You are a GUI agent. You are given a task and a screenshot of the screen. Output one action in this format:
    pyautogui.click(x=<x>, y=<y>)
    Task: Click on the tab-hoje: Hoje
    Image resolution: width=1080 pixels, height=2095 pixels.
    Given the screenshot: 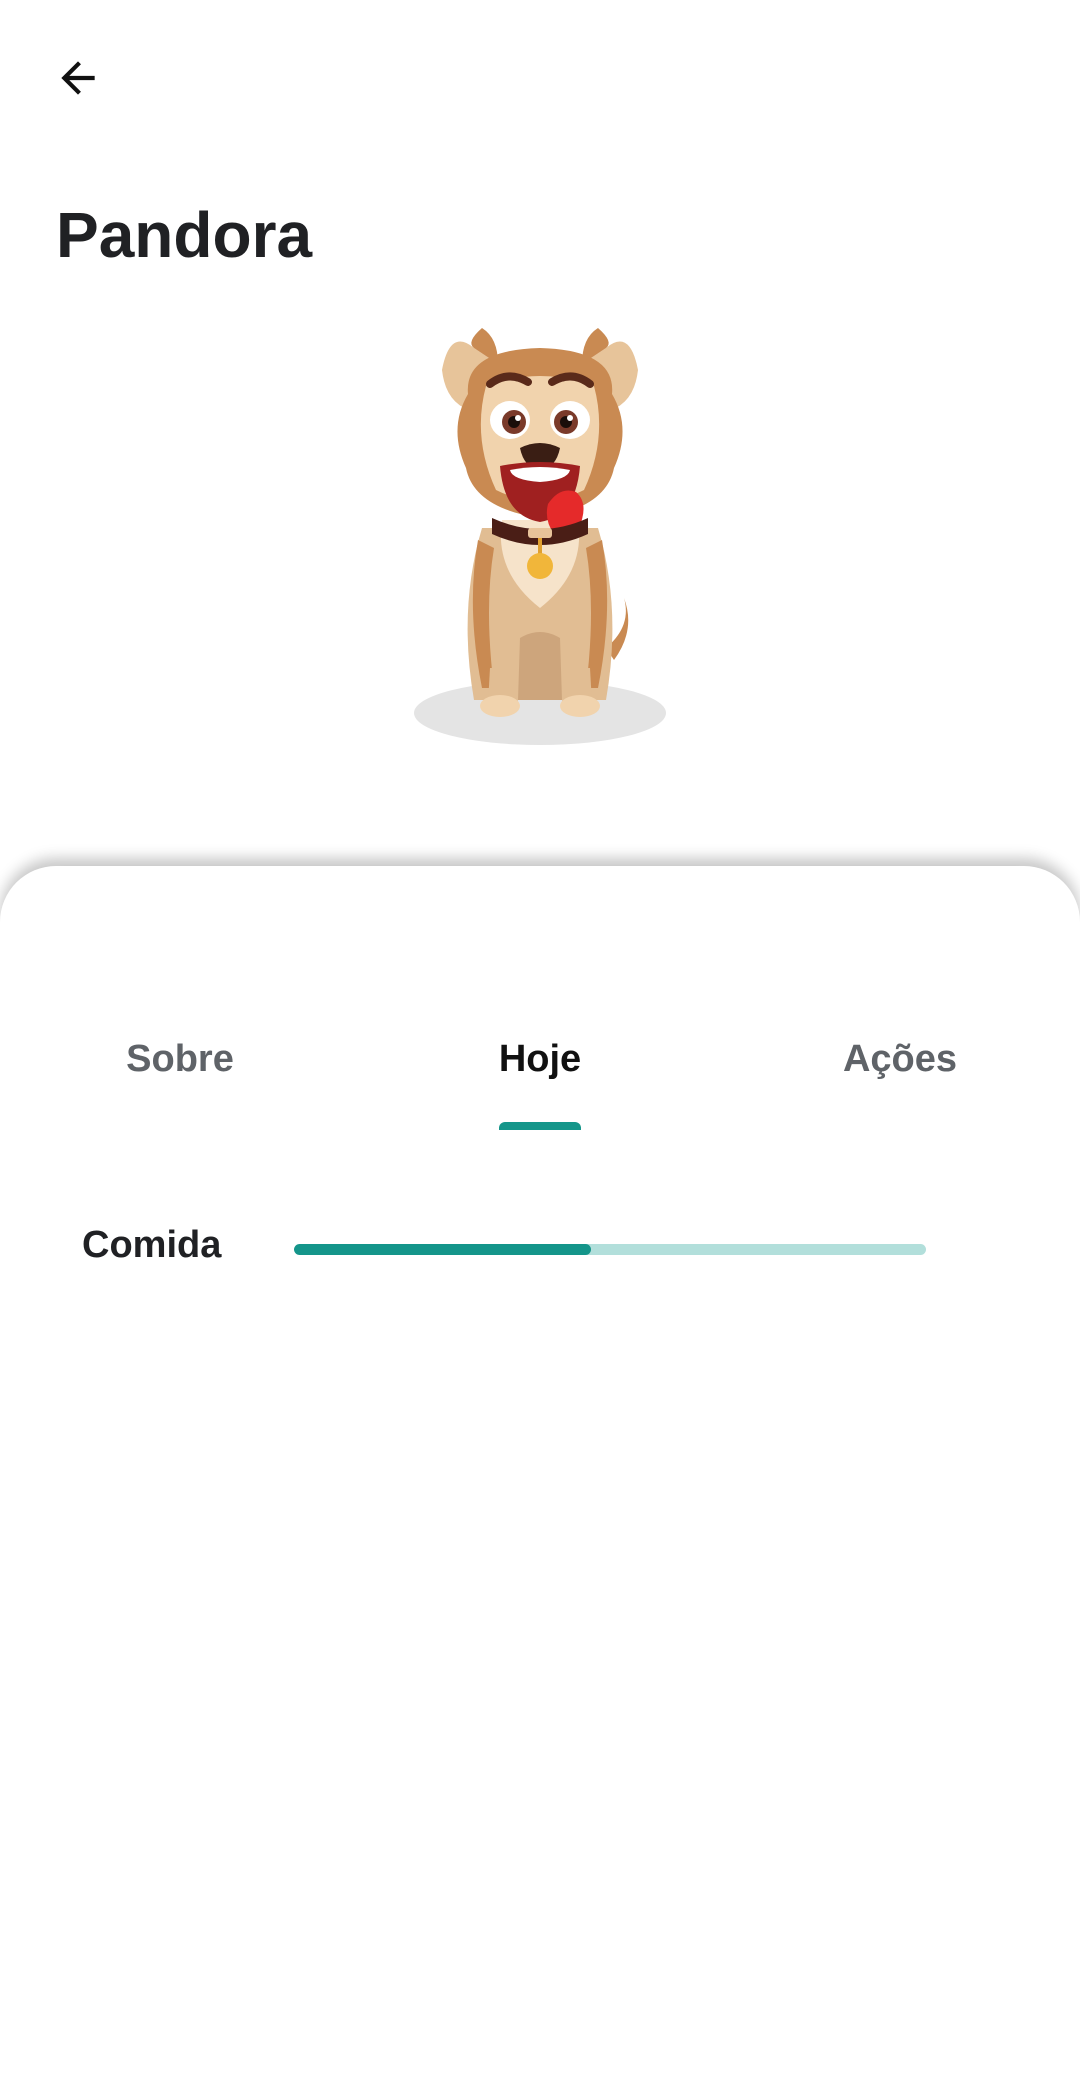 What is the action you would take?
    pyautogui.click(x=540, y=1071)
    